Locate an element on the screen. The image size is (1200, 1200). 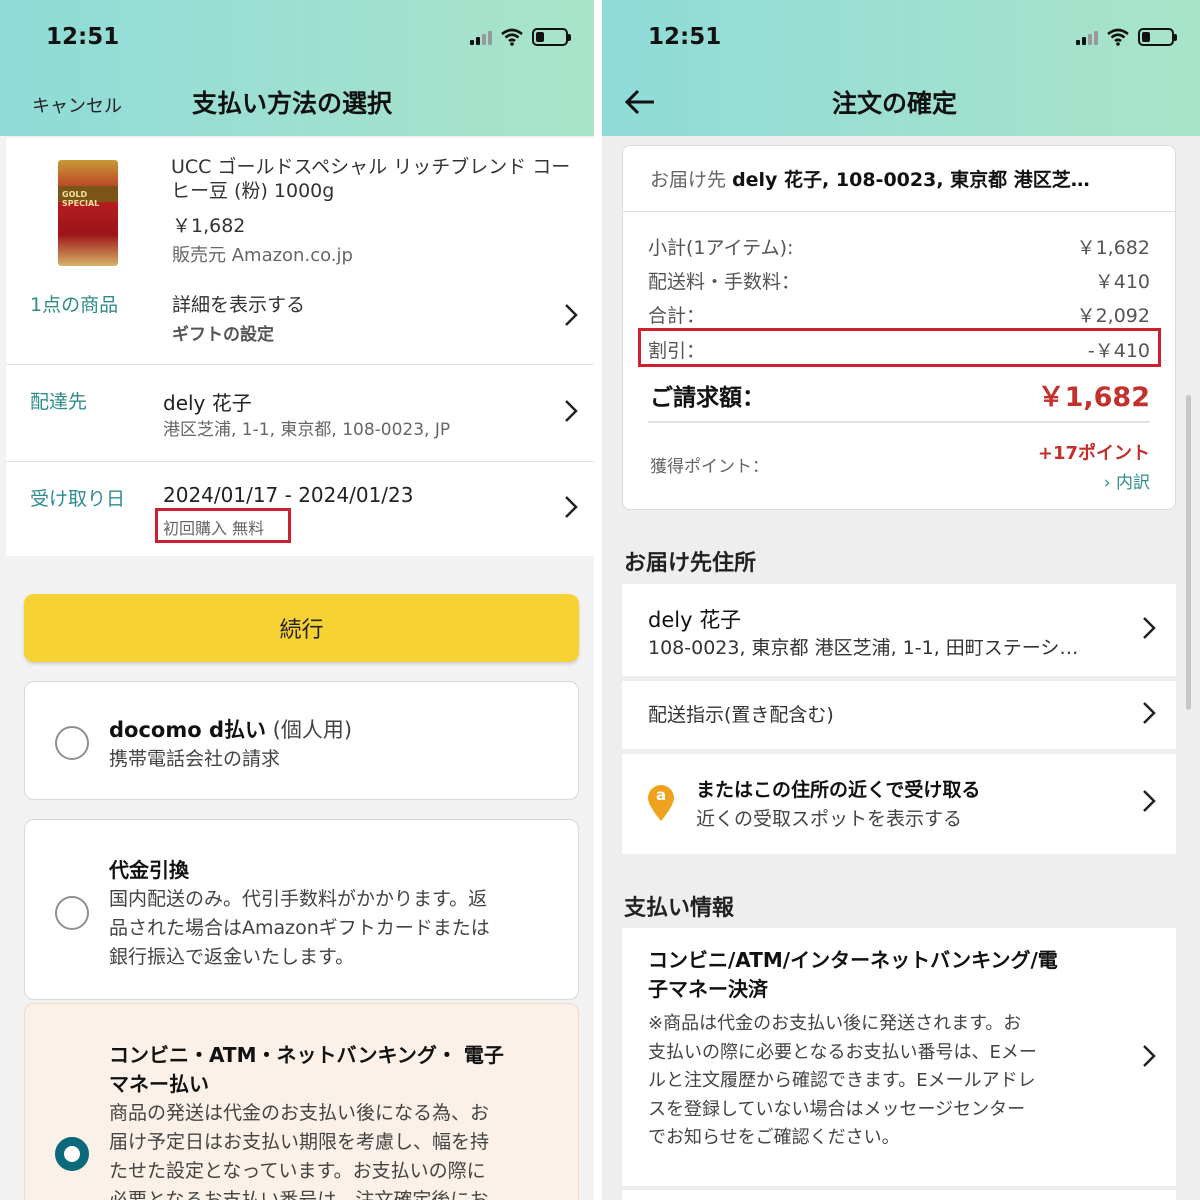
pickup-desc: 近くの受取スポットを表示する is located at coordinates (829, 819).